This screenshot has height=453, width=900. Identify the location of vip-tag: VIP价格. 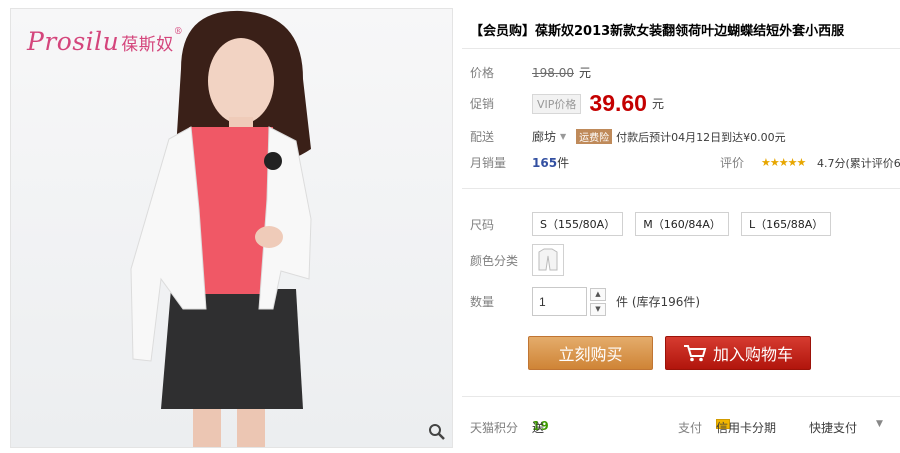
(557, 103).